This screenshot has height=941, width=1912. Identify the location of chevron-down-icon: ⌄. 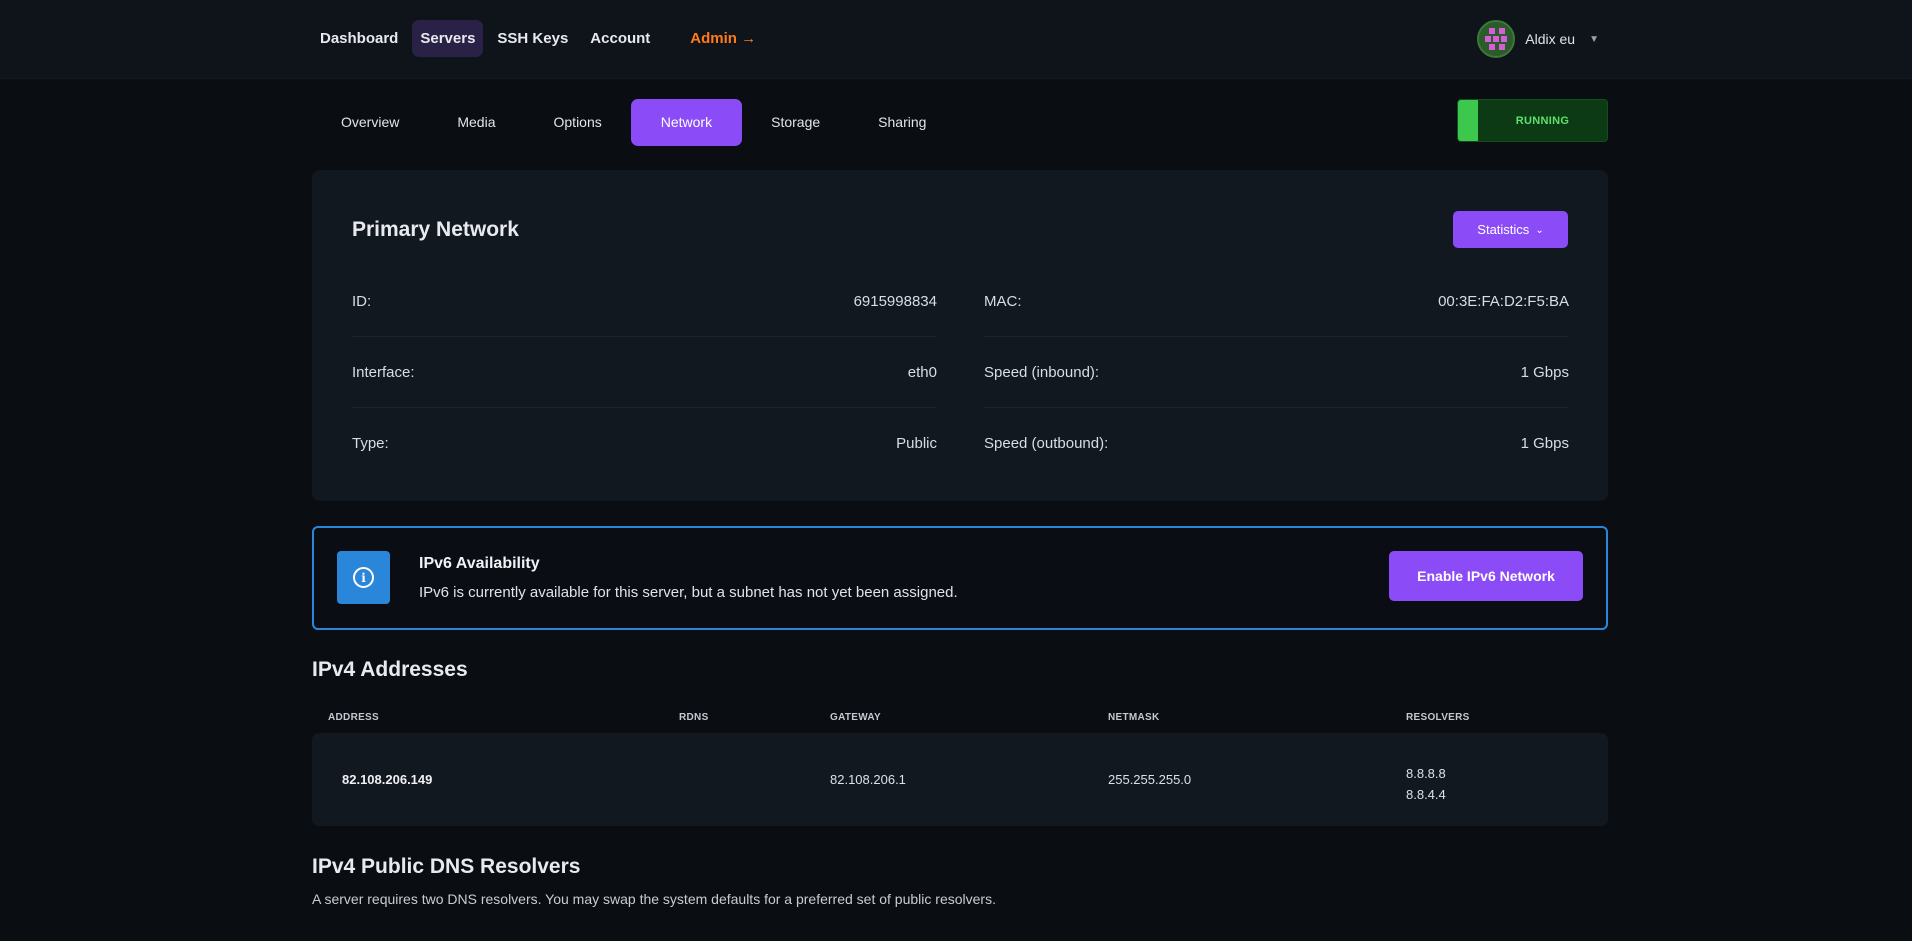
(1539, 230).